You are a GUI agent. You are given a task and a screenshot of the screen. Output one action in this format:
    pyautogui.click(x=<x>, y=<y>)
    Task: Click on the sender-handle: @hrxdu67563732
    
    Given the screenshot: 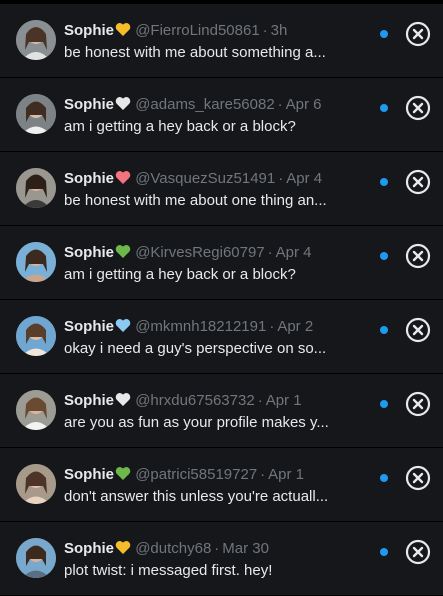 What is the action you would take?
    pyautogui.click(x=195, y=400)
    